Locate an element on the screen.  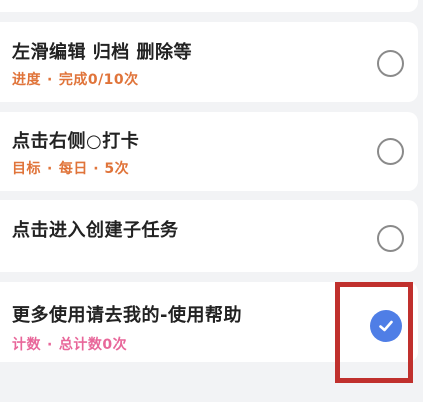
task-title: 更多使用请去我的-使用帮助 is located at coordinates (127, 315).